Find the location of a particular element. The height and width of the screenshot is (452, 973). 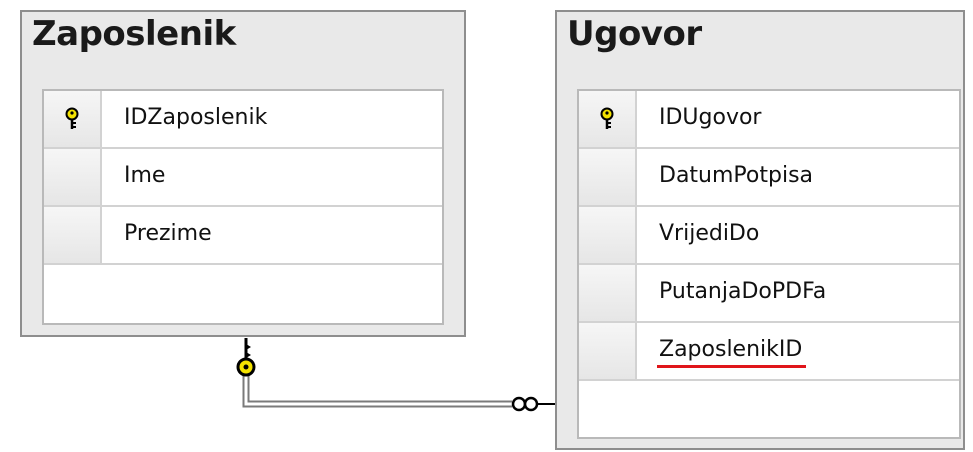

column-name: ZaposlenikID is located at coordinates (731, 349).